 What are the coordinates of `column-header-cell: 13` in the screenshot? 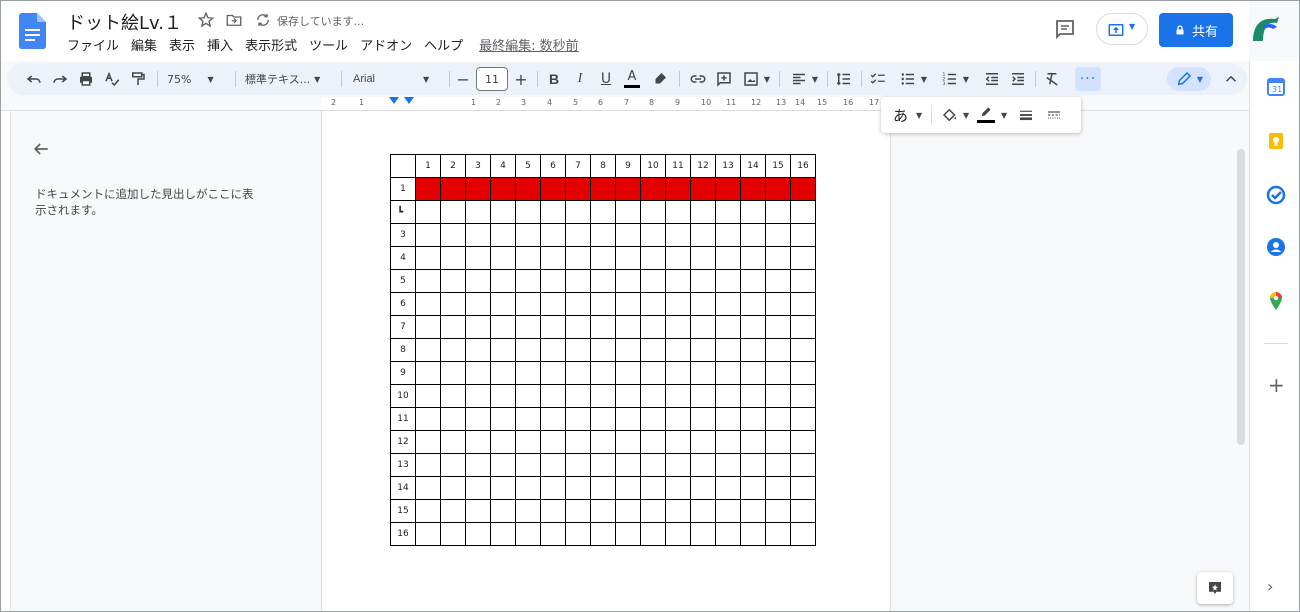 It's located at (728, 166).